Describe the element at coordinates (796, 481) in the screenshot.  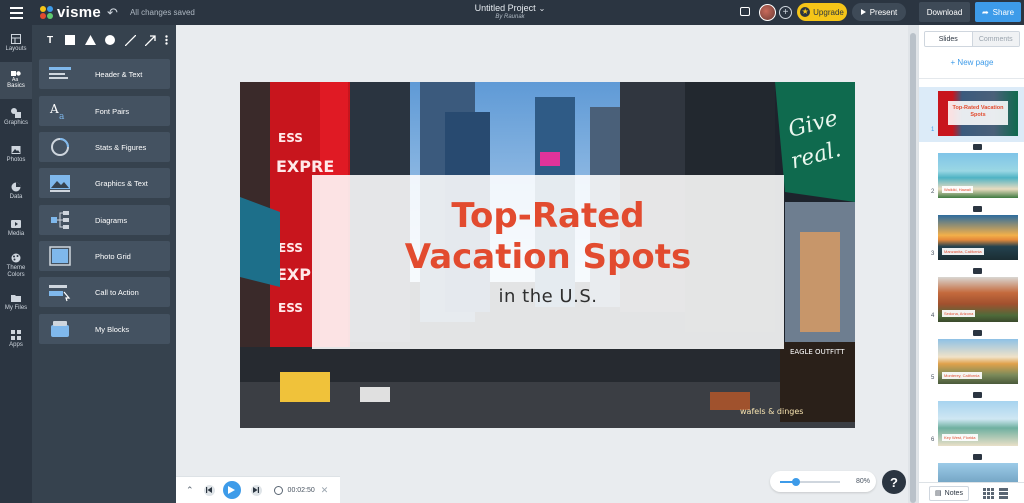
I see `zoom-slider-handle` at that location.